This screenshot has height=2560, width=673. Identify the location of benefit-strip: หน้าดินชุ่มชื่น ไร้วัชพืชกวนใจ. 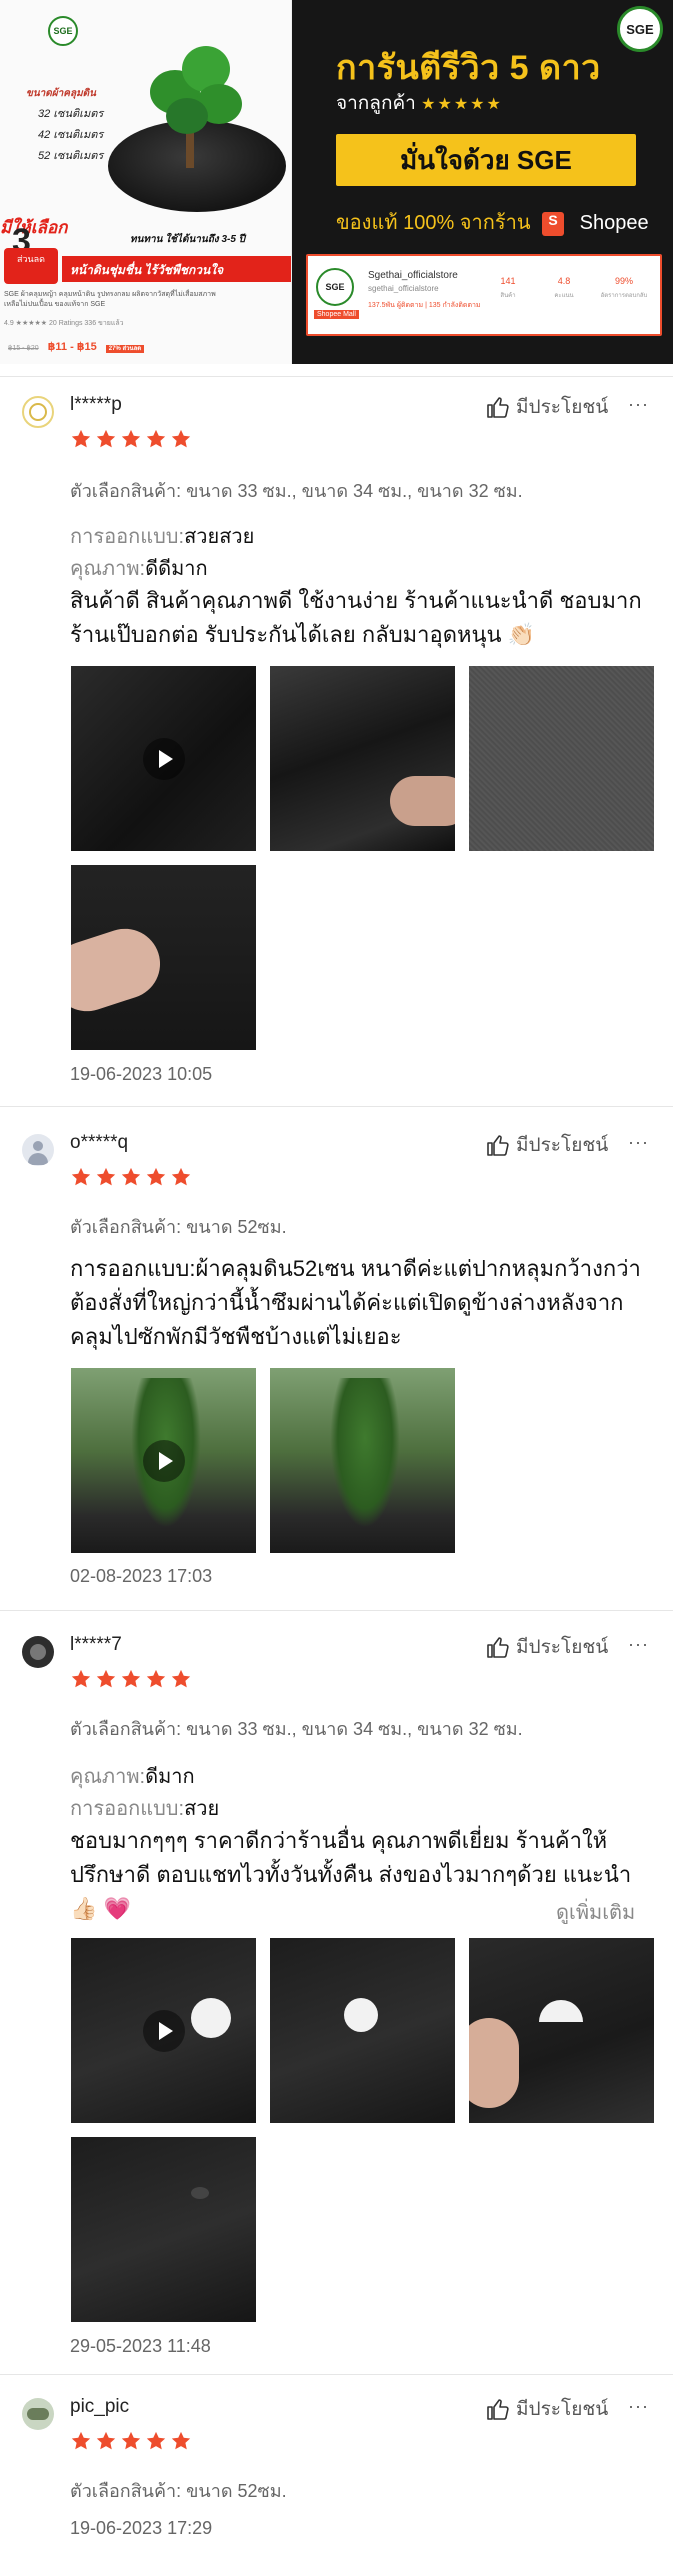
(176, 269).